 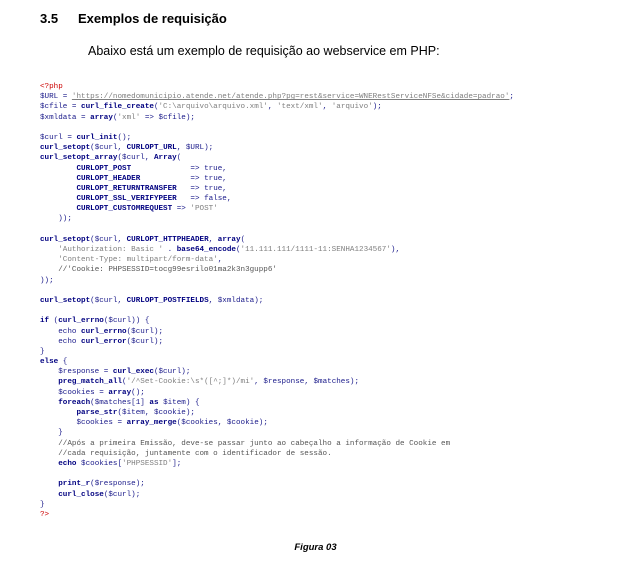 What do you see at coordinates (45, 514) in the screenshot?
I see `code-line: ?>` at bounding box center [45, 514].